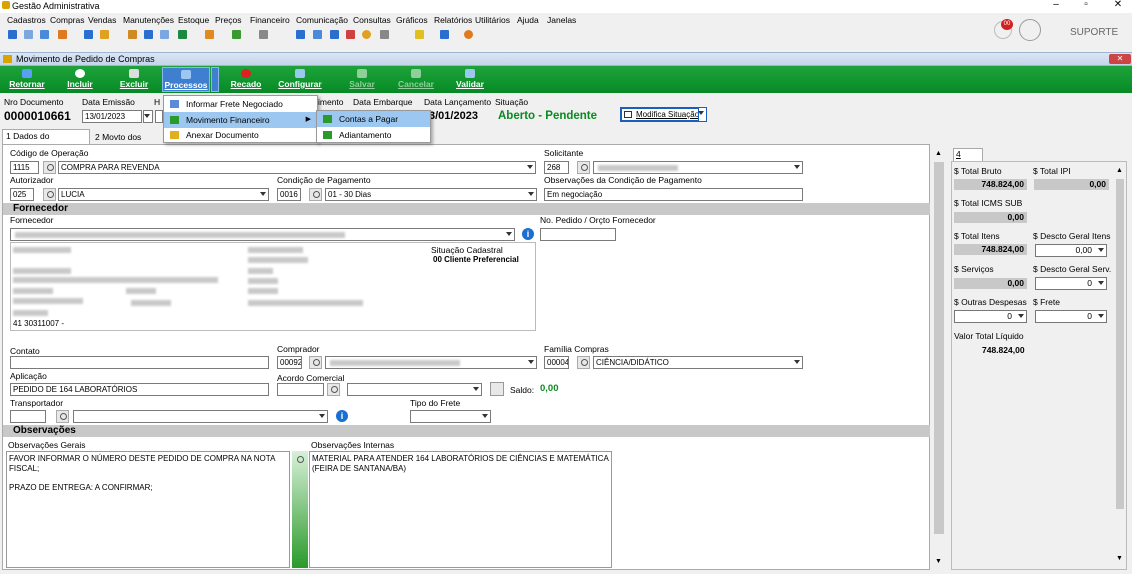 Image resolution: width=1132 pixels, height=574 pixels. I want to click on tab-movto-itens: 2 Movto dos Itens, so click(125, 142).